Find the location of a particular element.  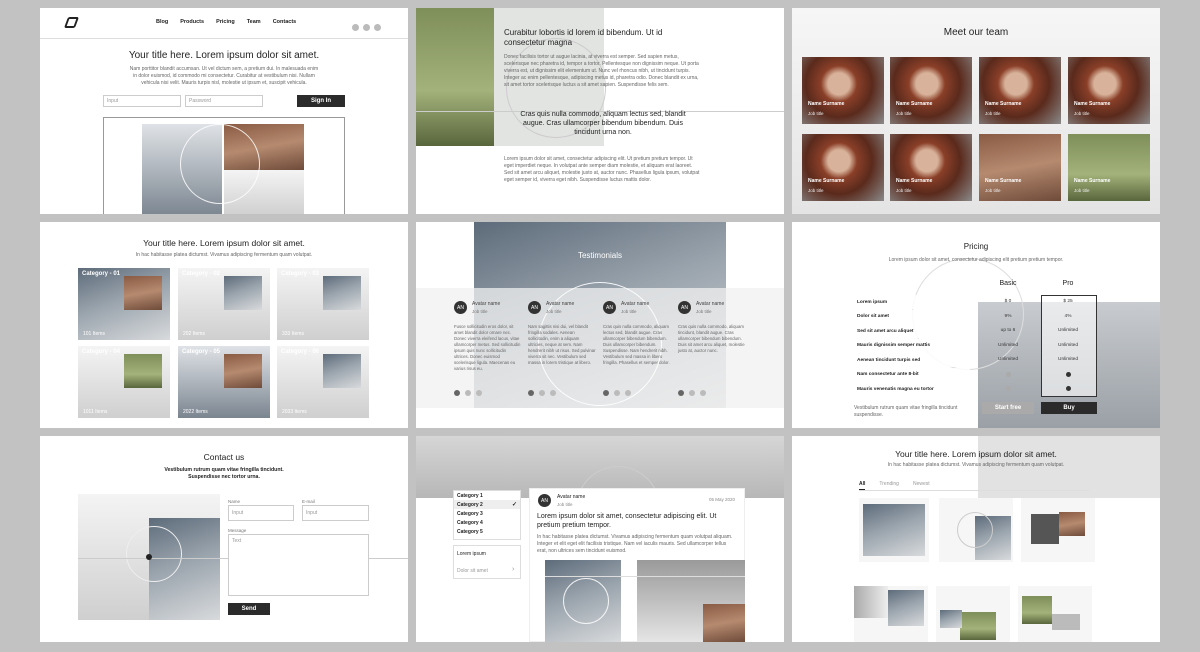

plan-pro-label: Pro is located at coordinates (1068, 283).